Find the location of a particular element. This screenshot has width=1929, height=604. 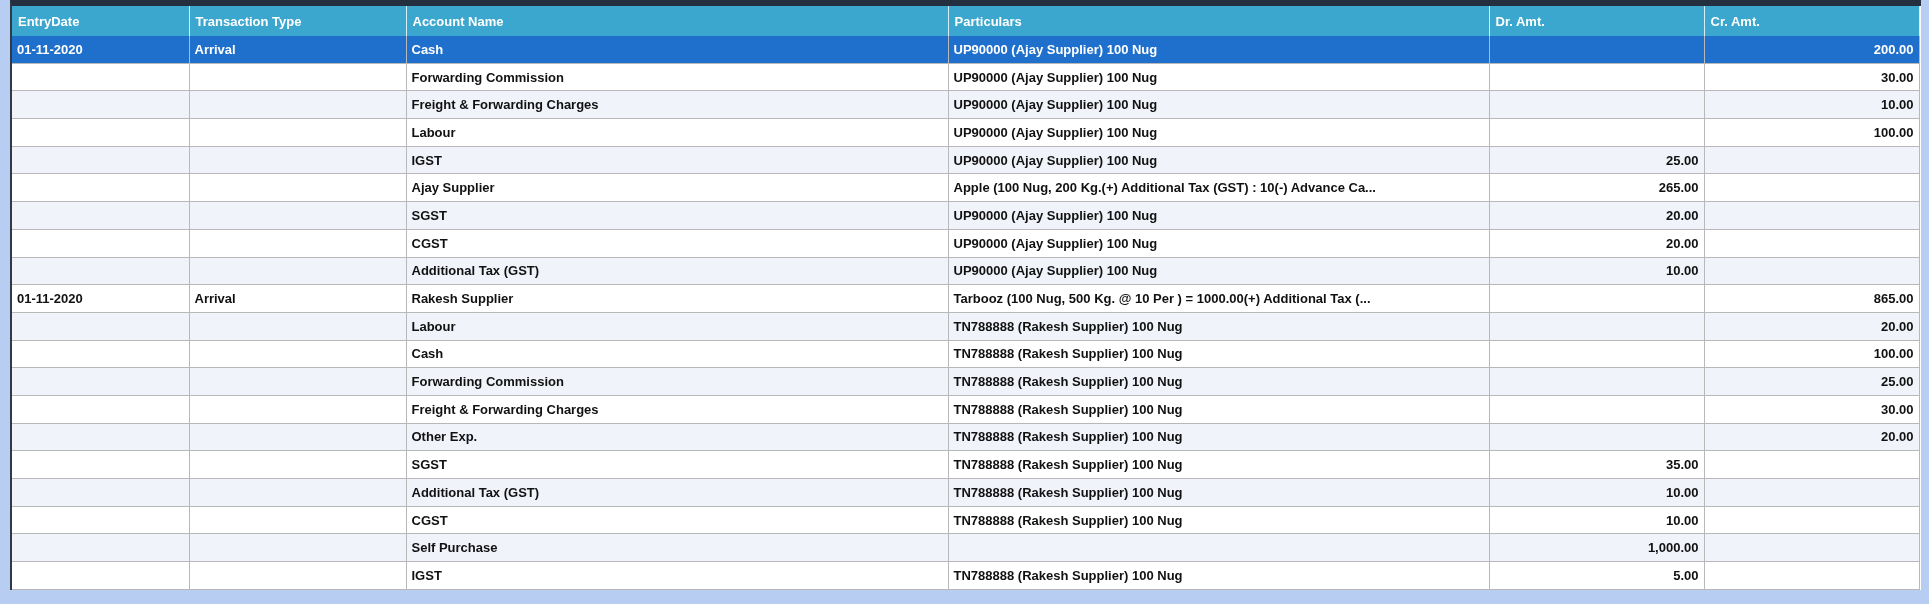

ledger-row: 01-11-2020 Arrival Rakesh Supplier Tarbooz (100 Nug, 500 Kg. @ 10 Per ) = 1000.00(+) Additional Tax (... 865.00 is located at coordinates (965, 298).